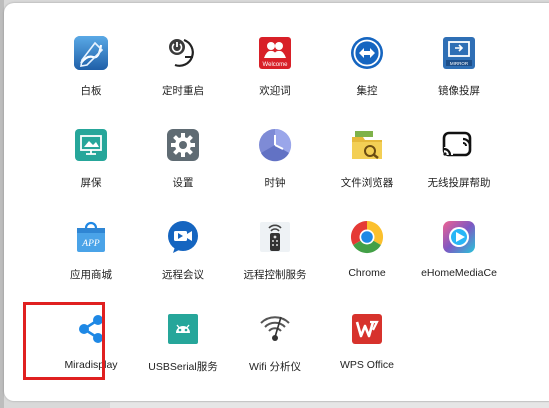 The width and height of the screenshot is (549, 408). What do you see at coordinates (183, 275) in the screenshot?
I see `app-label: 远程会议` at bounding box center [183, 275].